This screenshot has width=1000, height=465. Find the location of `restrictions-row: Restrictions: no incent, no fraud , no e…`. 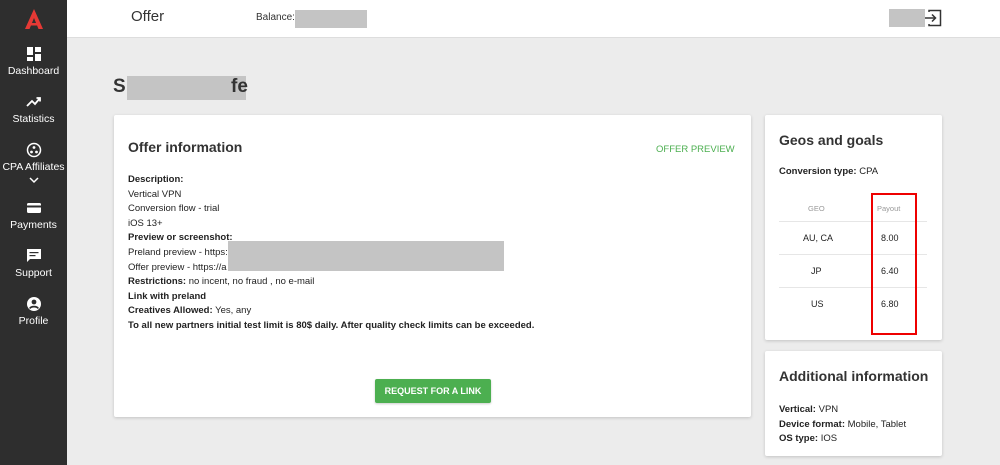

restrictions-row: Restrictions: no incent, no fraud , no e… is located at coordinates (331, 282).